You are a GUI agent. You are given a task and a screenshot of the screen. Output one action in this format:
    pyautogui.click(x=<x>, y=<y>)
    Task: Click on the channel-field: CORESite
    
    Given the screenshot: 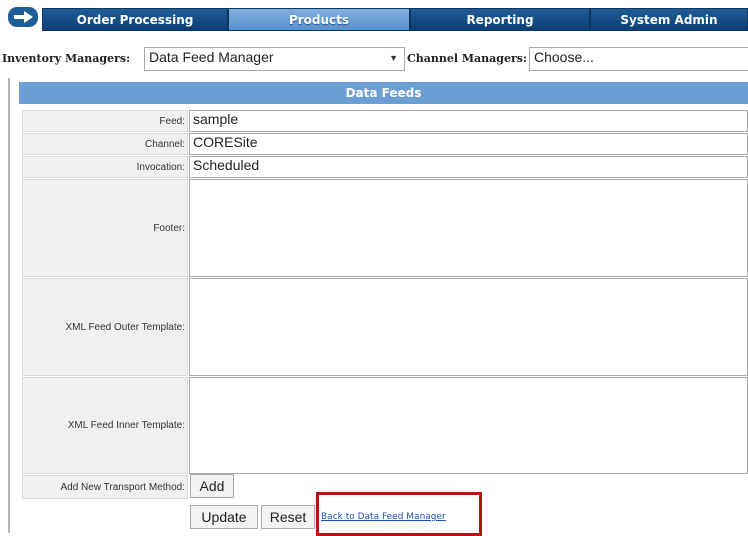 What is the action you would take?
    pyautogui.click(x=468, y=144)
    